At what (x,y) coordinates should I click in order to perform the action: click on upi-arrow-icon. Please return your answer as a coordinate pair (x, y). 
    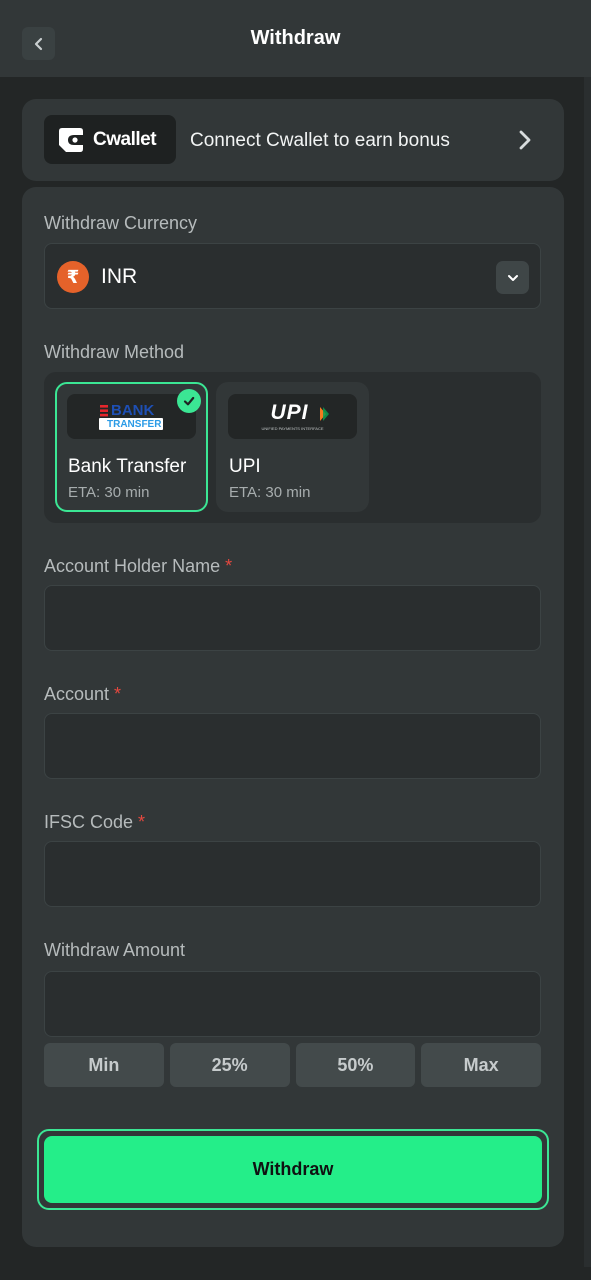
    Looking at the image, I should click on (324, 413).